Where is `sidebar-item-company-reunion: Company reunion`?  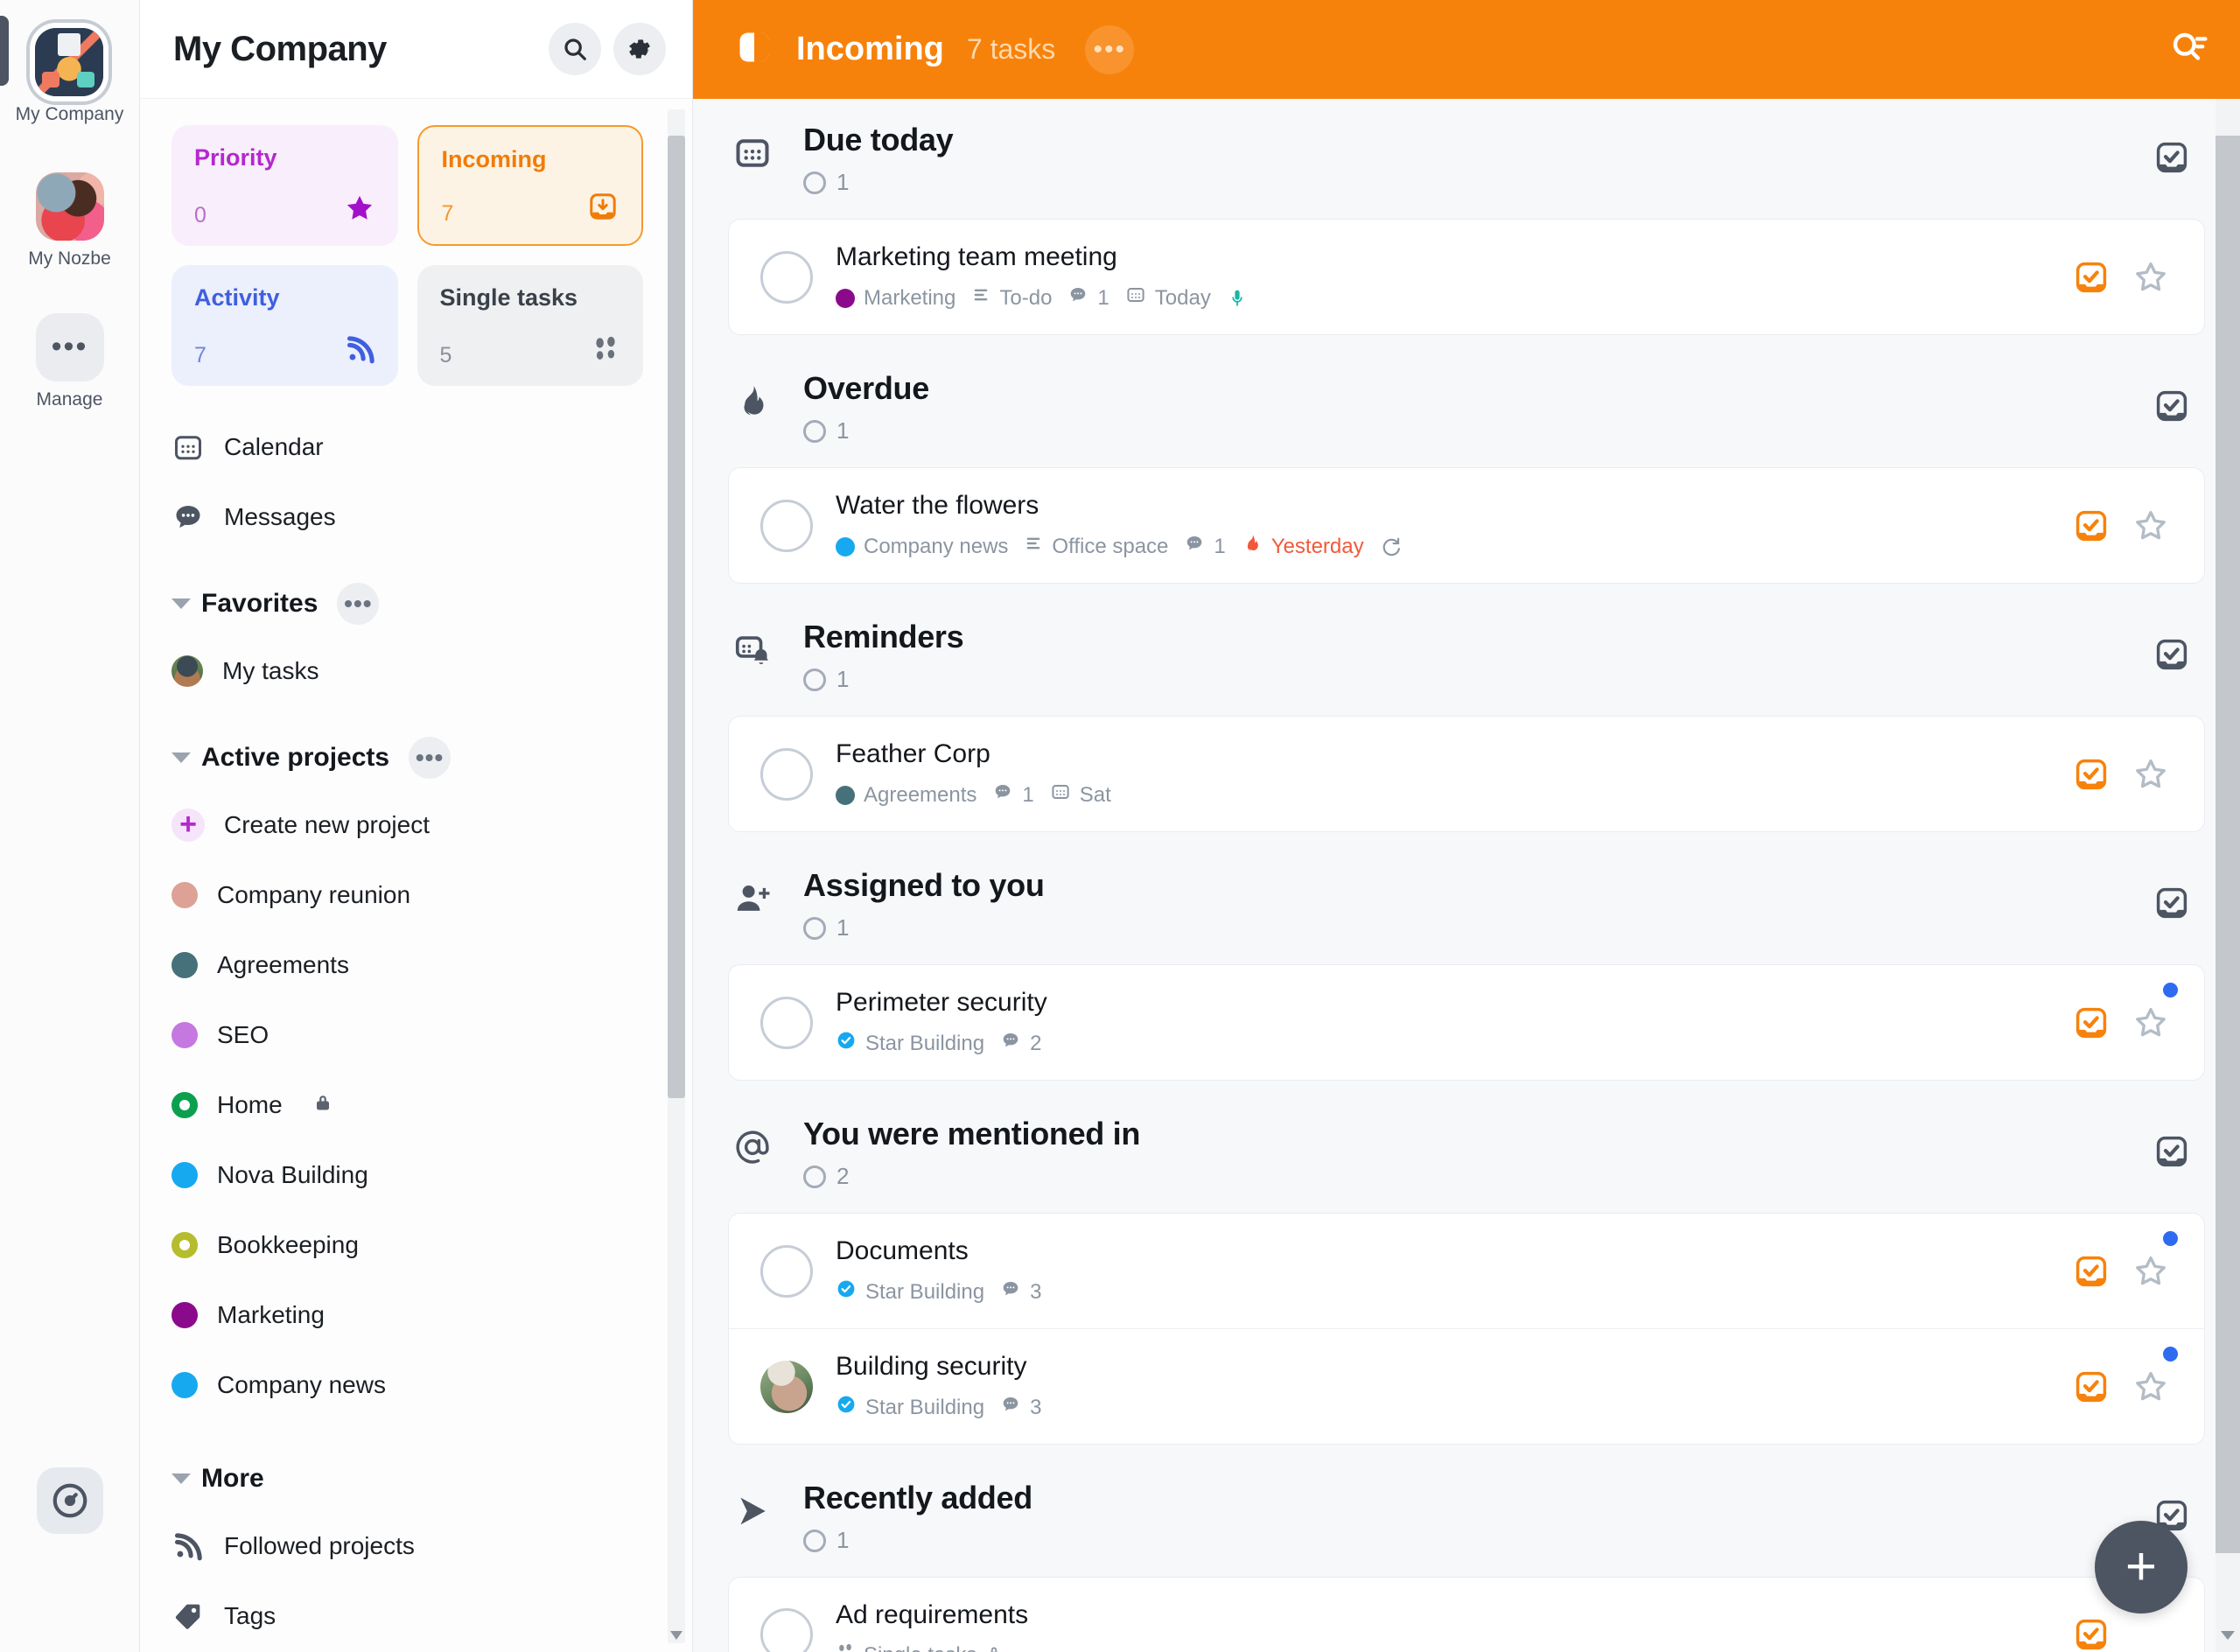 sidebar-item-company-reunion: Company reunion is located at coordinates (407, 895).